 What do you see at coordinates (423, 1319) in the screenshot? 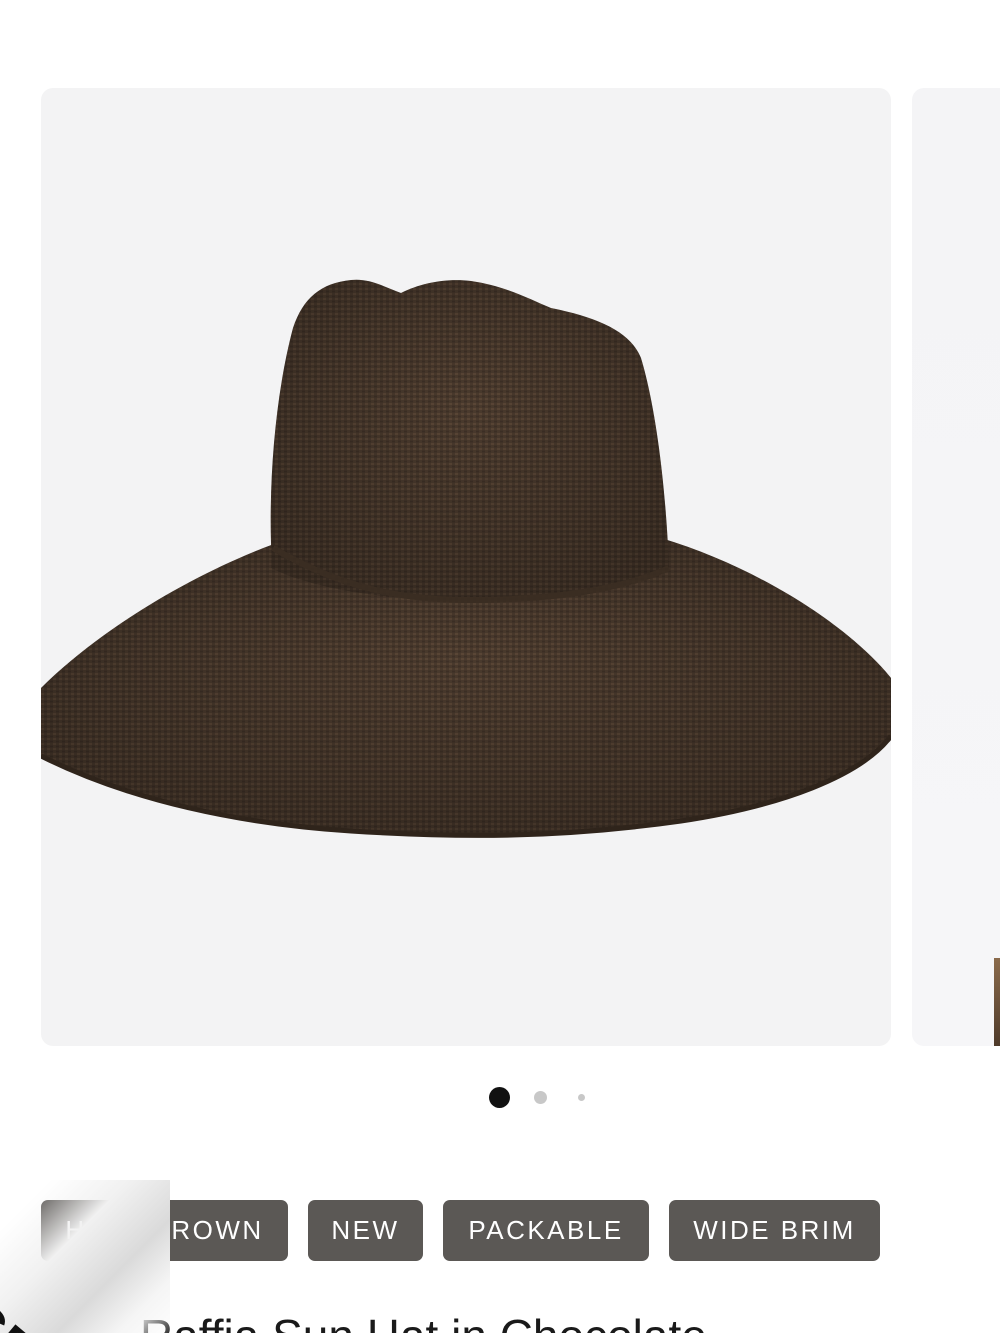
I see `product-title: Raffia Sun Hat in Chocolate` at bounding box center [423, 1319].